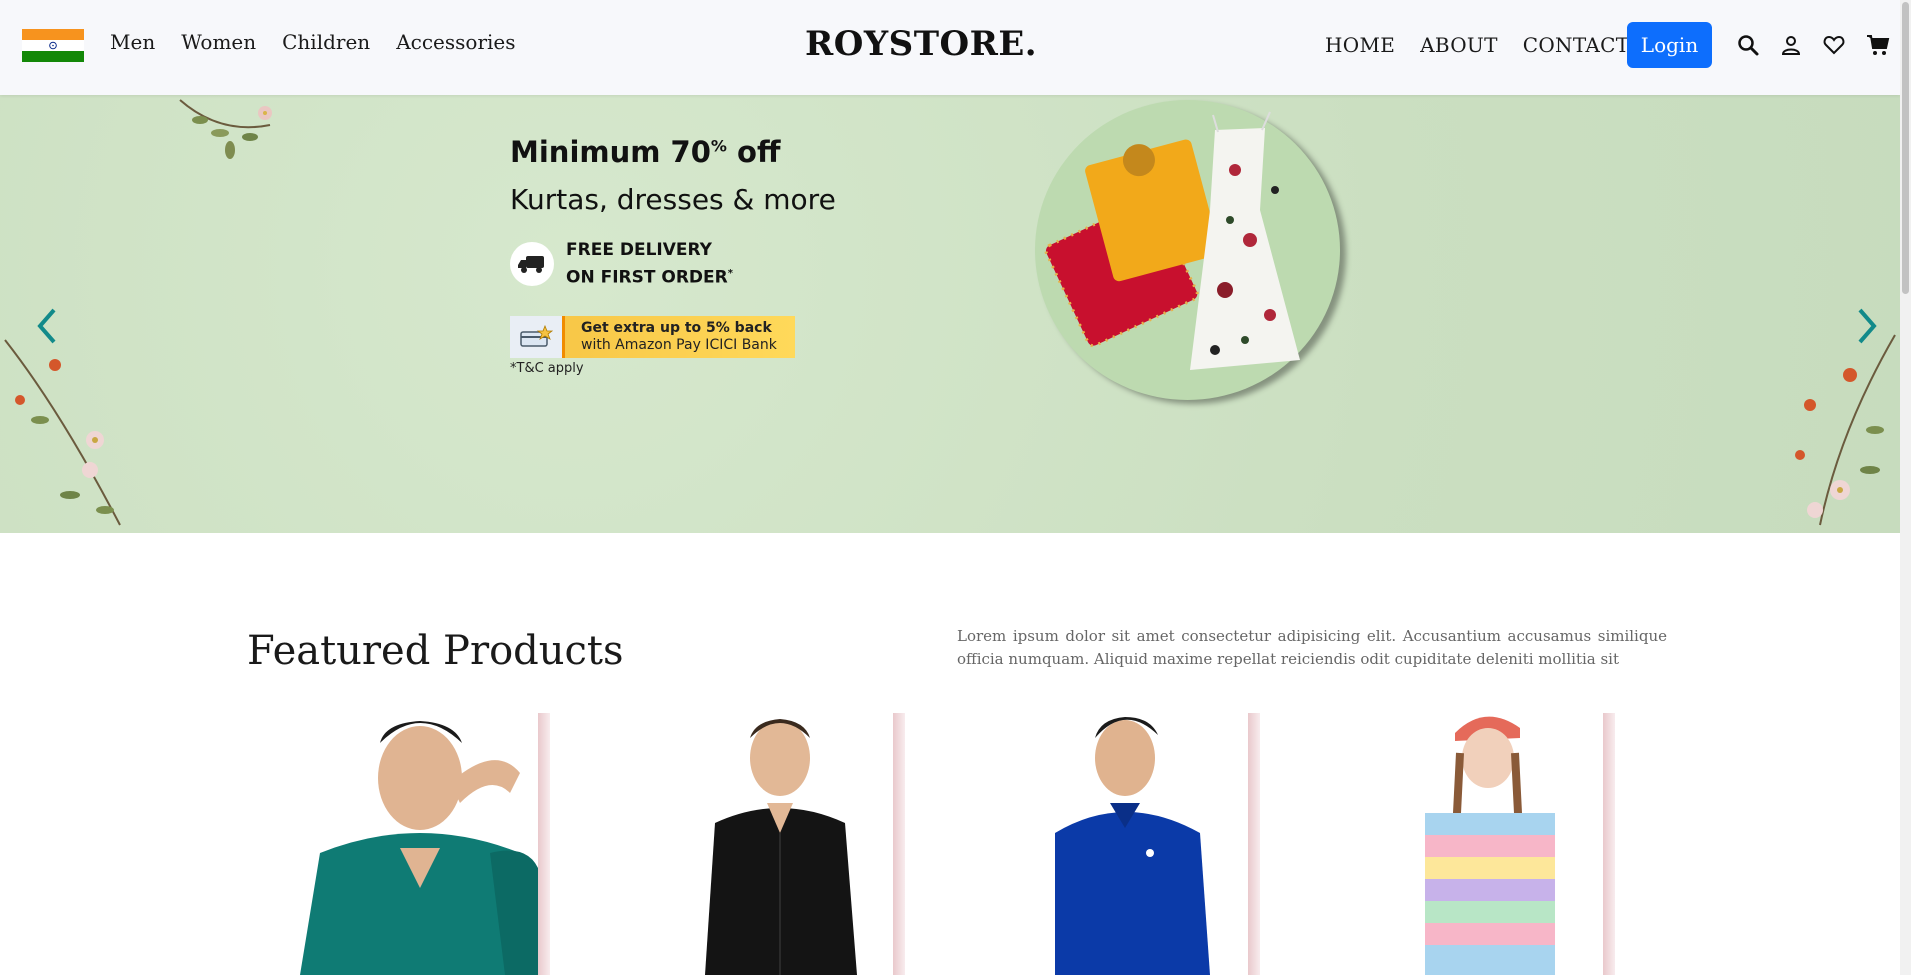 The image size is (1911, 975). What do you see at coordinates (649, 264) in the screenshot?
I see `delivery-text: FREE DELIVERY ON FIRST ORDER*` at bounding box center [649, 264].